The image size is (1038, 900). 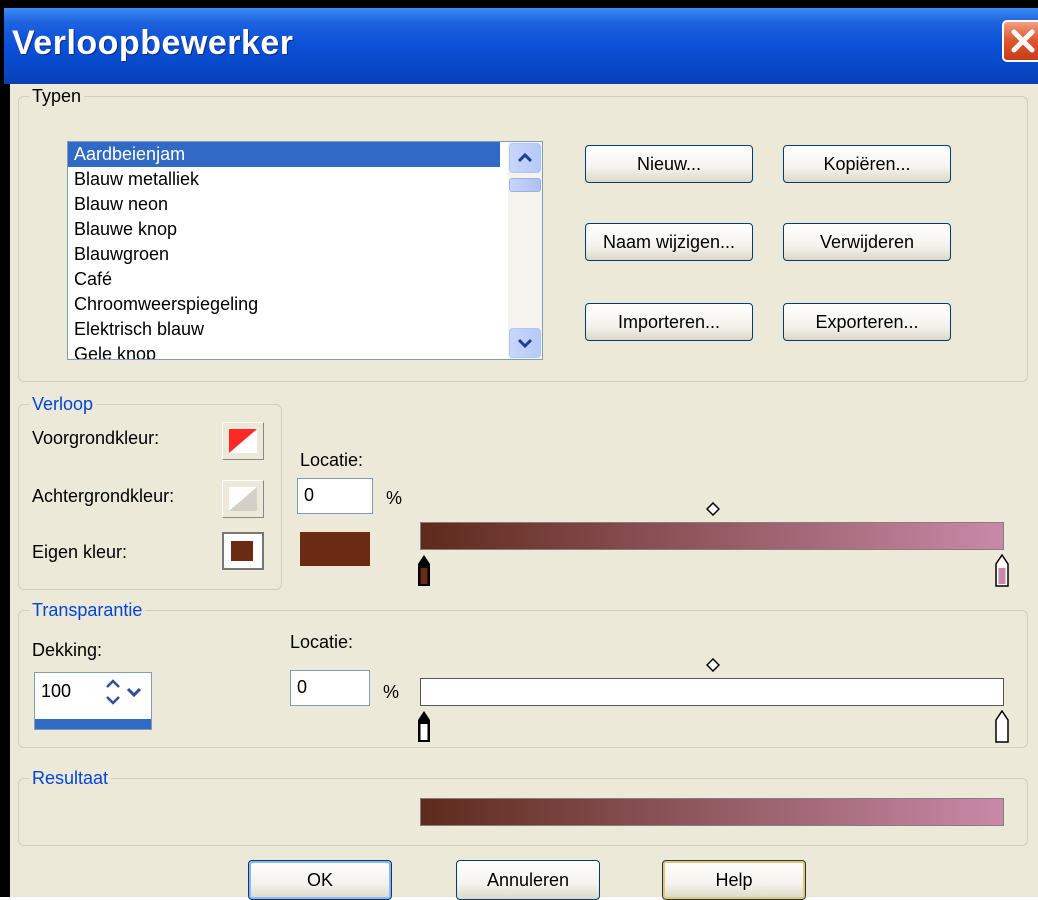 I want to click on custom-color-swatch, so click(x=242, y=551).